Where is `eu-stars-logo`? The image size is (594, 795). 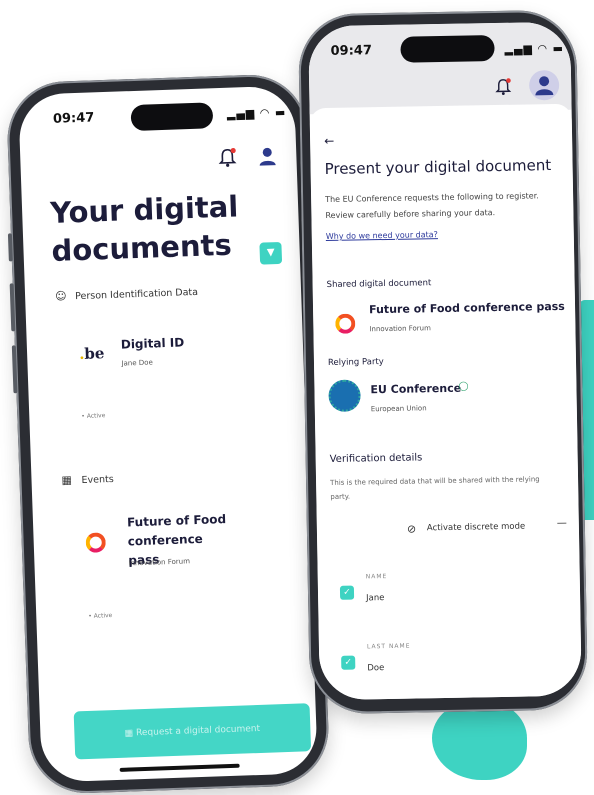 eu-stars-logo is located at coordinates (344, 395).